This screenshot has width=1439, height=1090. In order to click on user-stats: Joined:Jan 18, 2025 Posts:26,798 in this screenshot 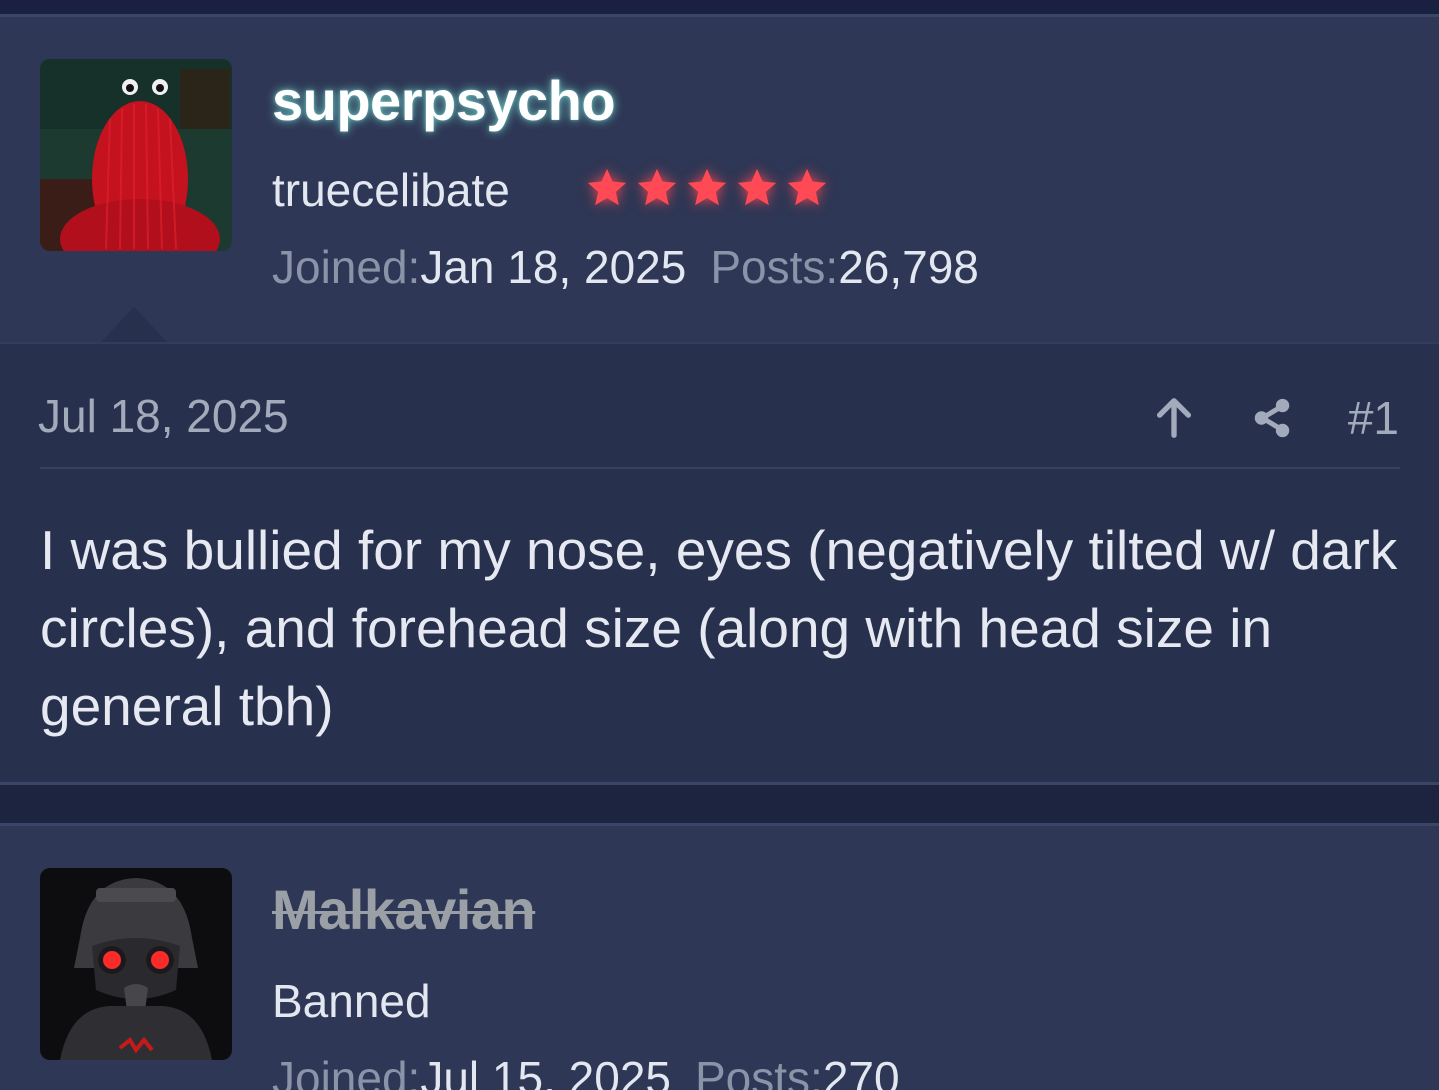, I will do `click(625, 267)`.